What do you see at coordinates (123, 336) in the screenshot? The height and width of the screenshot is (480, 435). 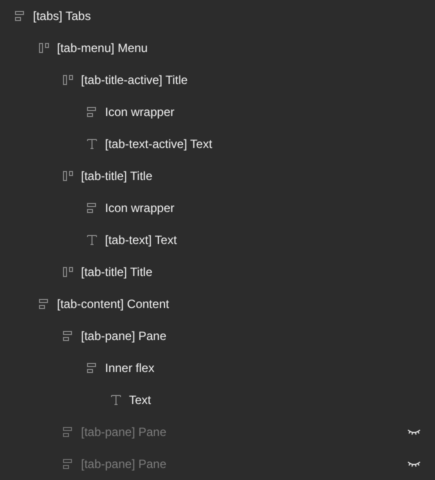 I see `layer-name: [tab-pane] Pane` at bounding box center [123, 336].